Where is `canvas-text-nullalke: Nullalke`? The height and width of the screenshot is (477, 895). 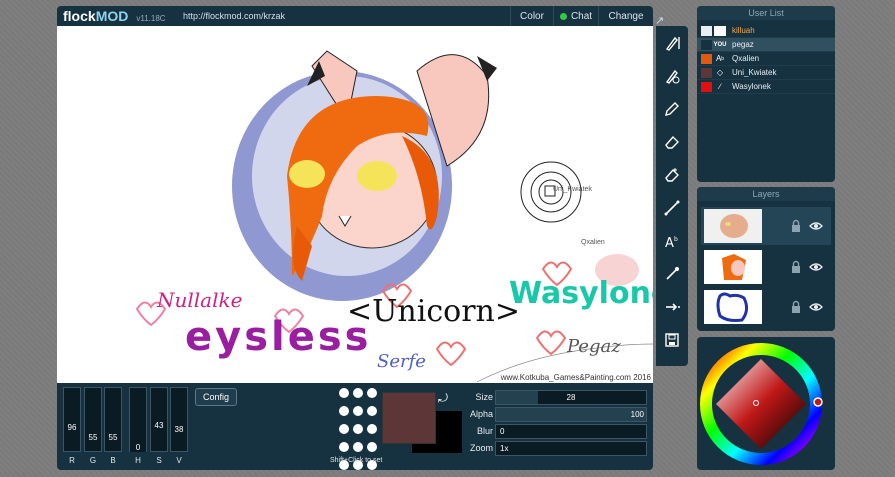
canvas-text-nullalke: Nullalke is located at coordinates (200, 300).